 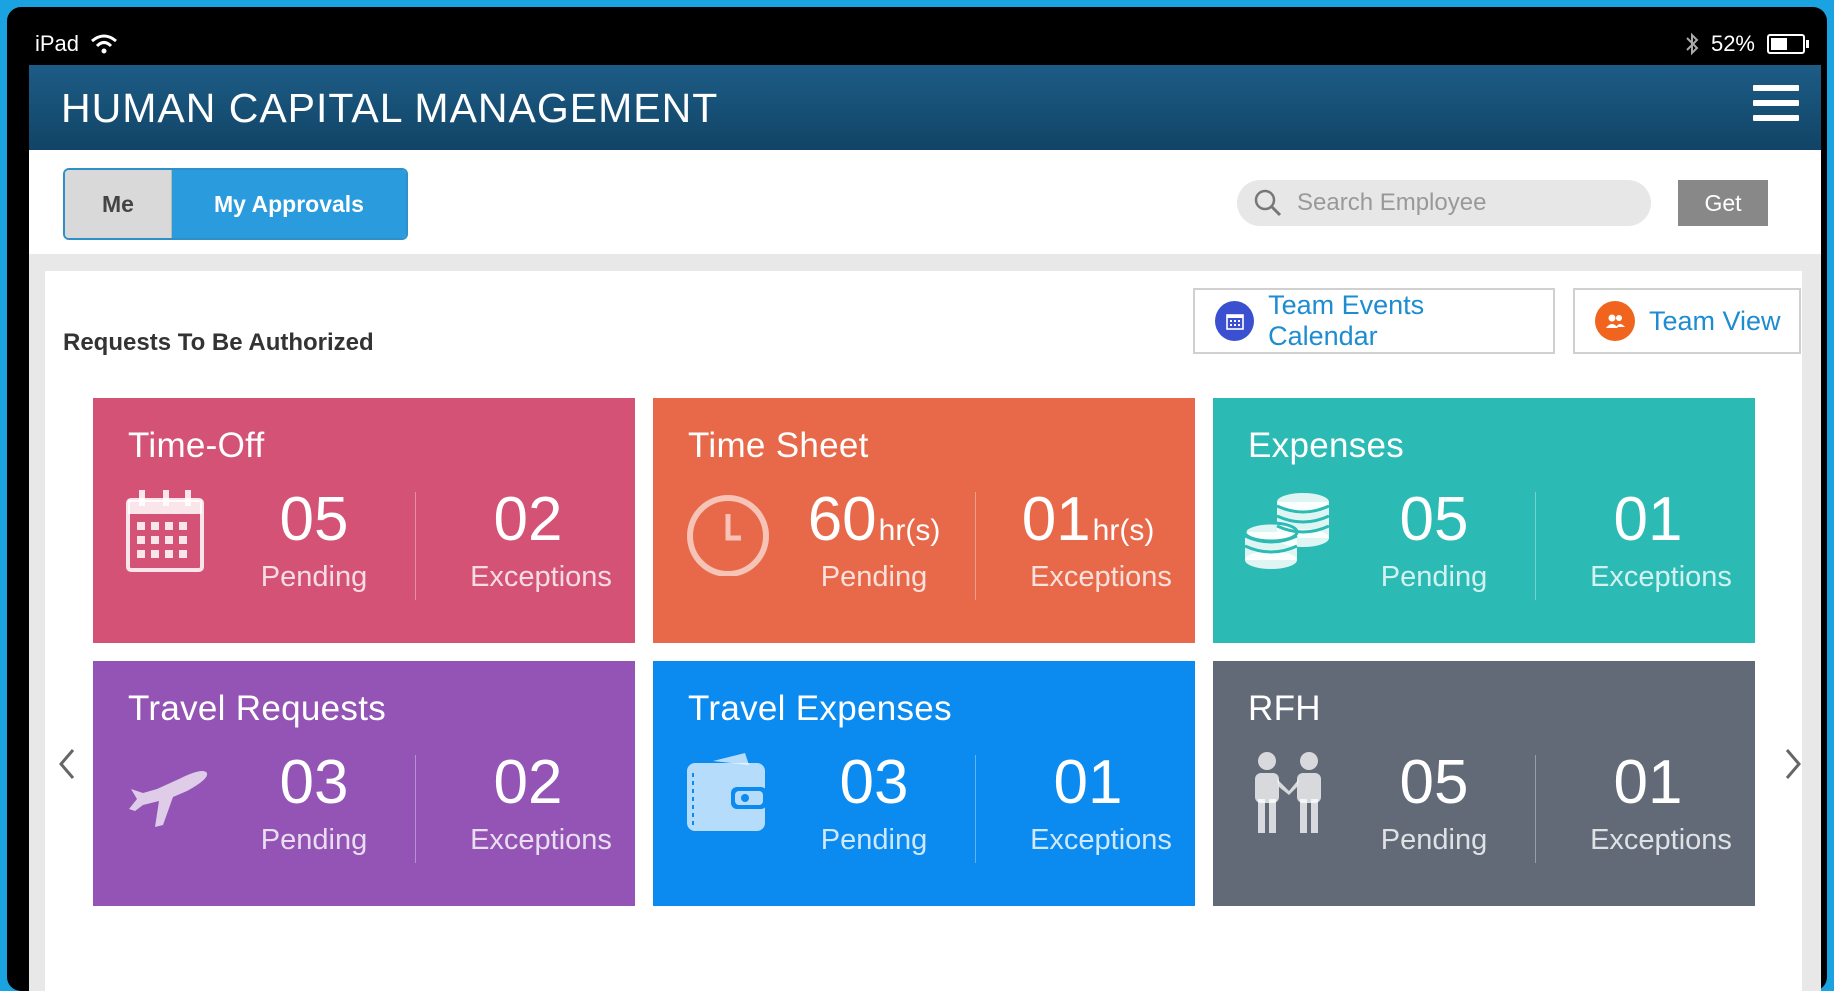 I want to click on get-button: Get, so click(x=1723, y=203).